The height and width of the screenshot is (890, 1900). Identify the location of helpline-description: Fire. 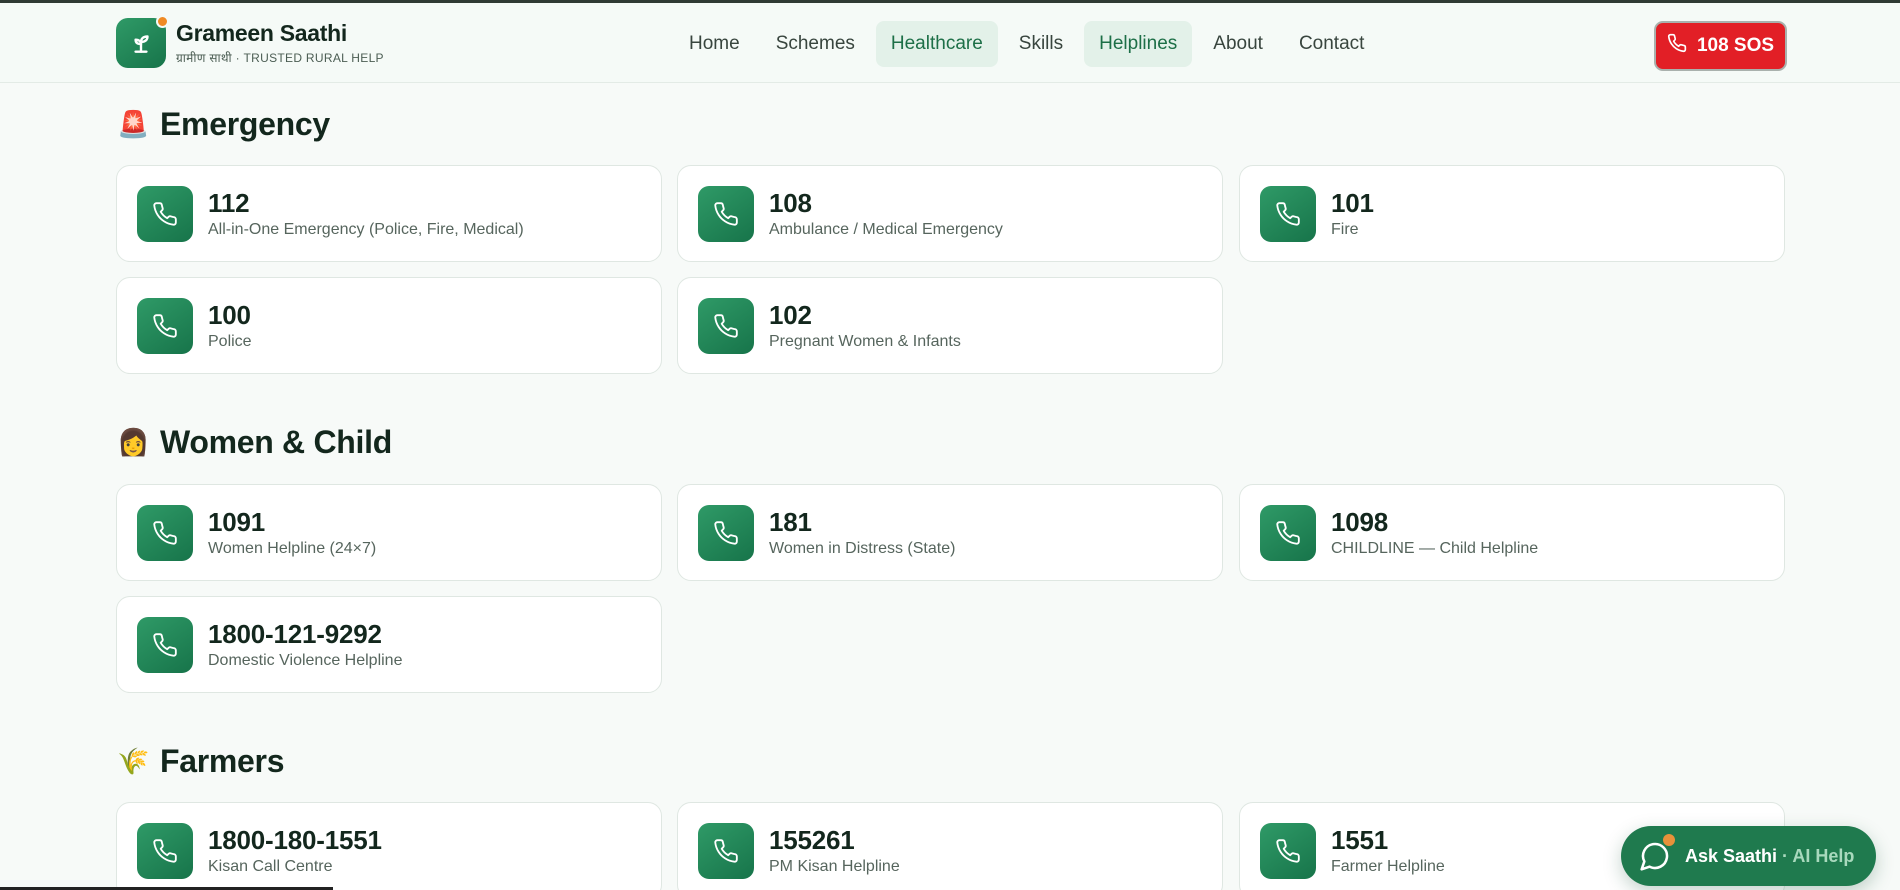
(1345, 229).